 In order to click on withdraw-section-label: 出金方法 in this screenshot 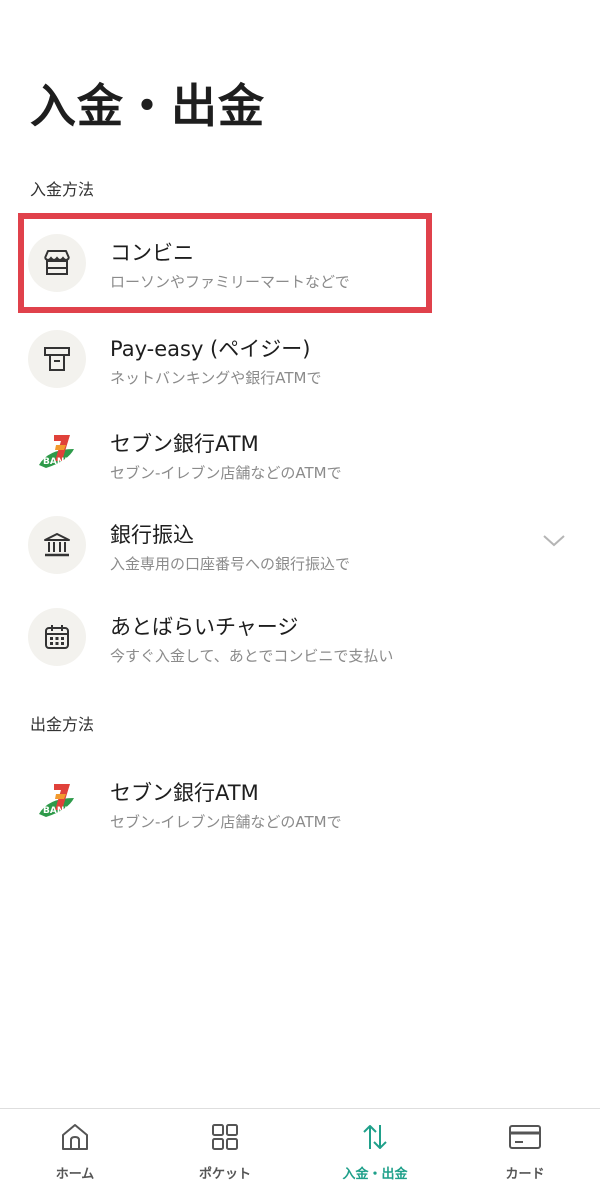, I will do `click(62, 724)`.